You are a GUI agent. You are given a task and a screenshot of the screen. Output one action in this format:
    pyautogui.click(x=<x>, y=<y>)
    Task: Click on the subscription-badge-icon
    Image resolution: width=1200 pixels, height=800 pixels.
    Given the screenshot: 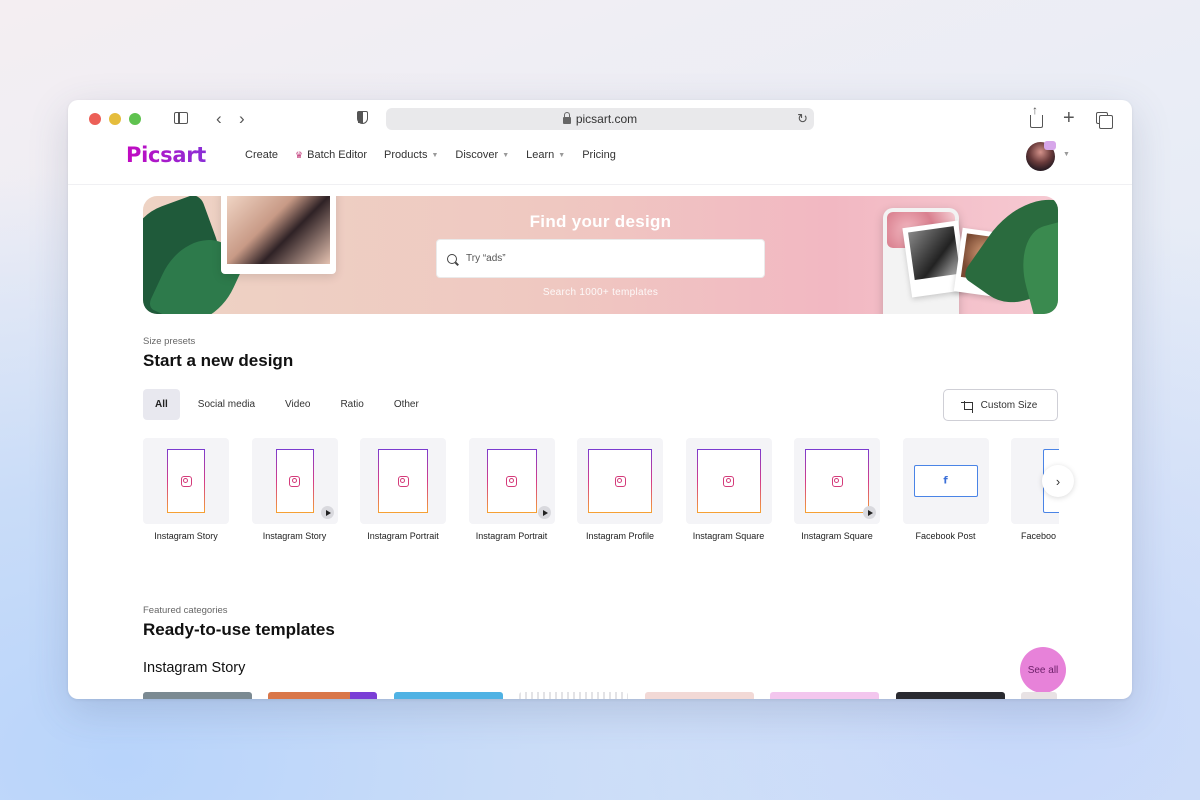 What is the action you would take?
    pyautogui.click(x=1050, y=145)
    